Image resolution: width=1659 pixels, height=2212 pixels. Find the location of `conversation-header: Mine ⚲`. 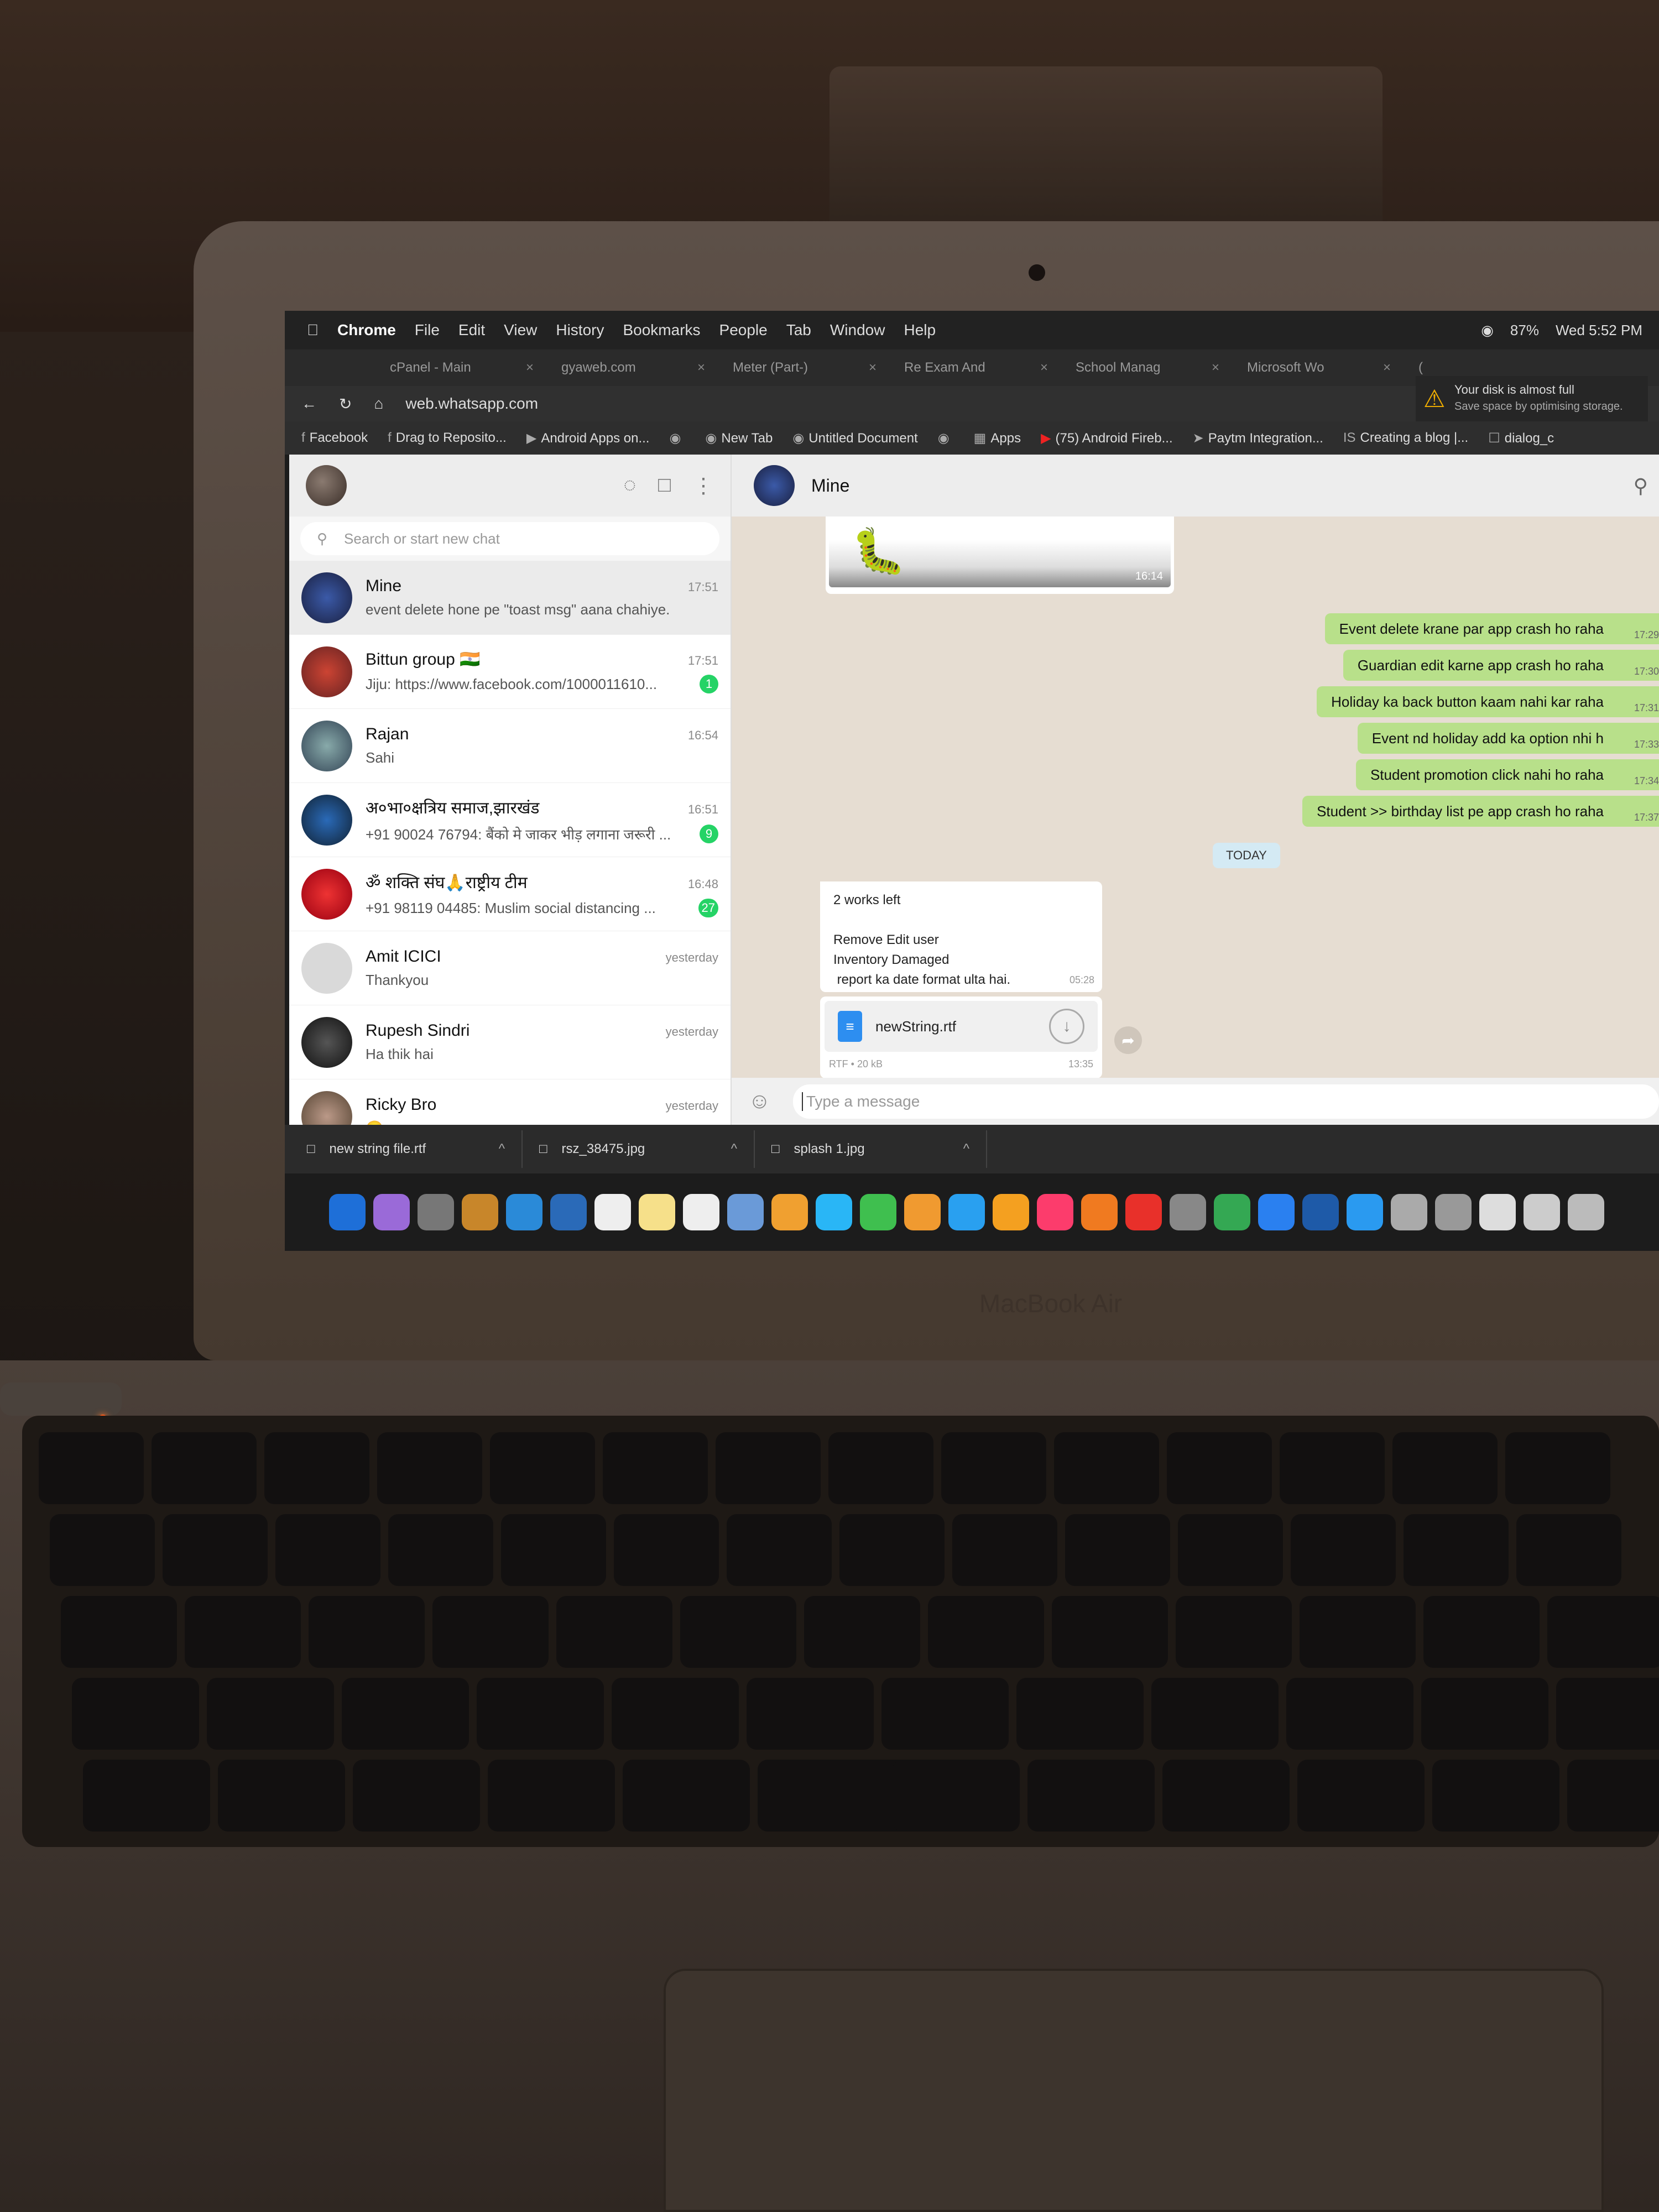

conversation-header: Mine ⚲ is located at coordinates (1196, 486).